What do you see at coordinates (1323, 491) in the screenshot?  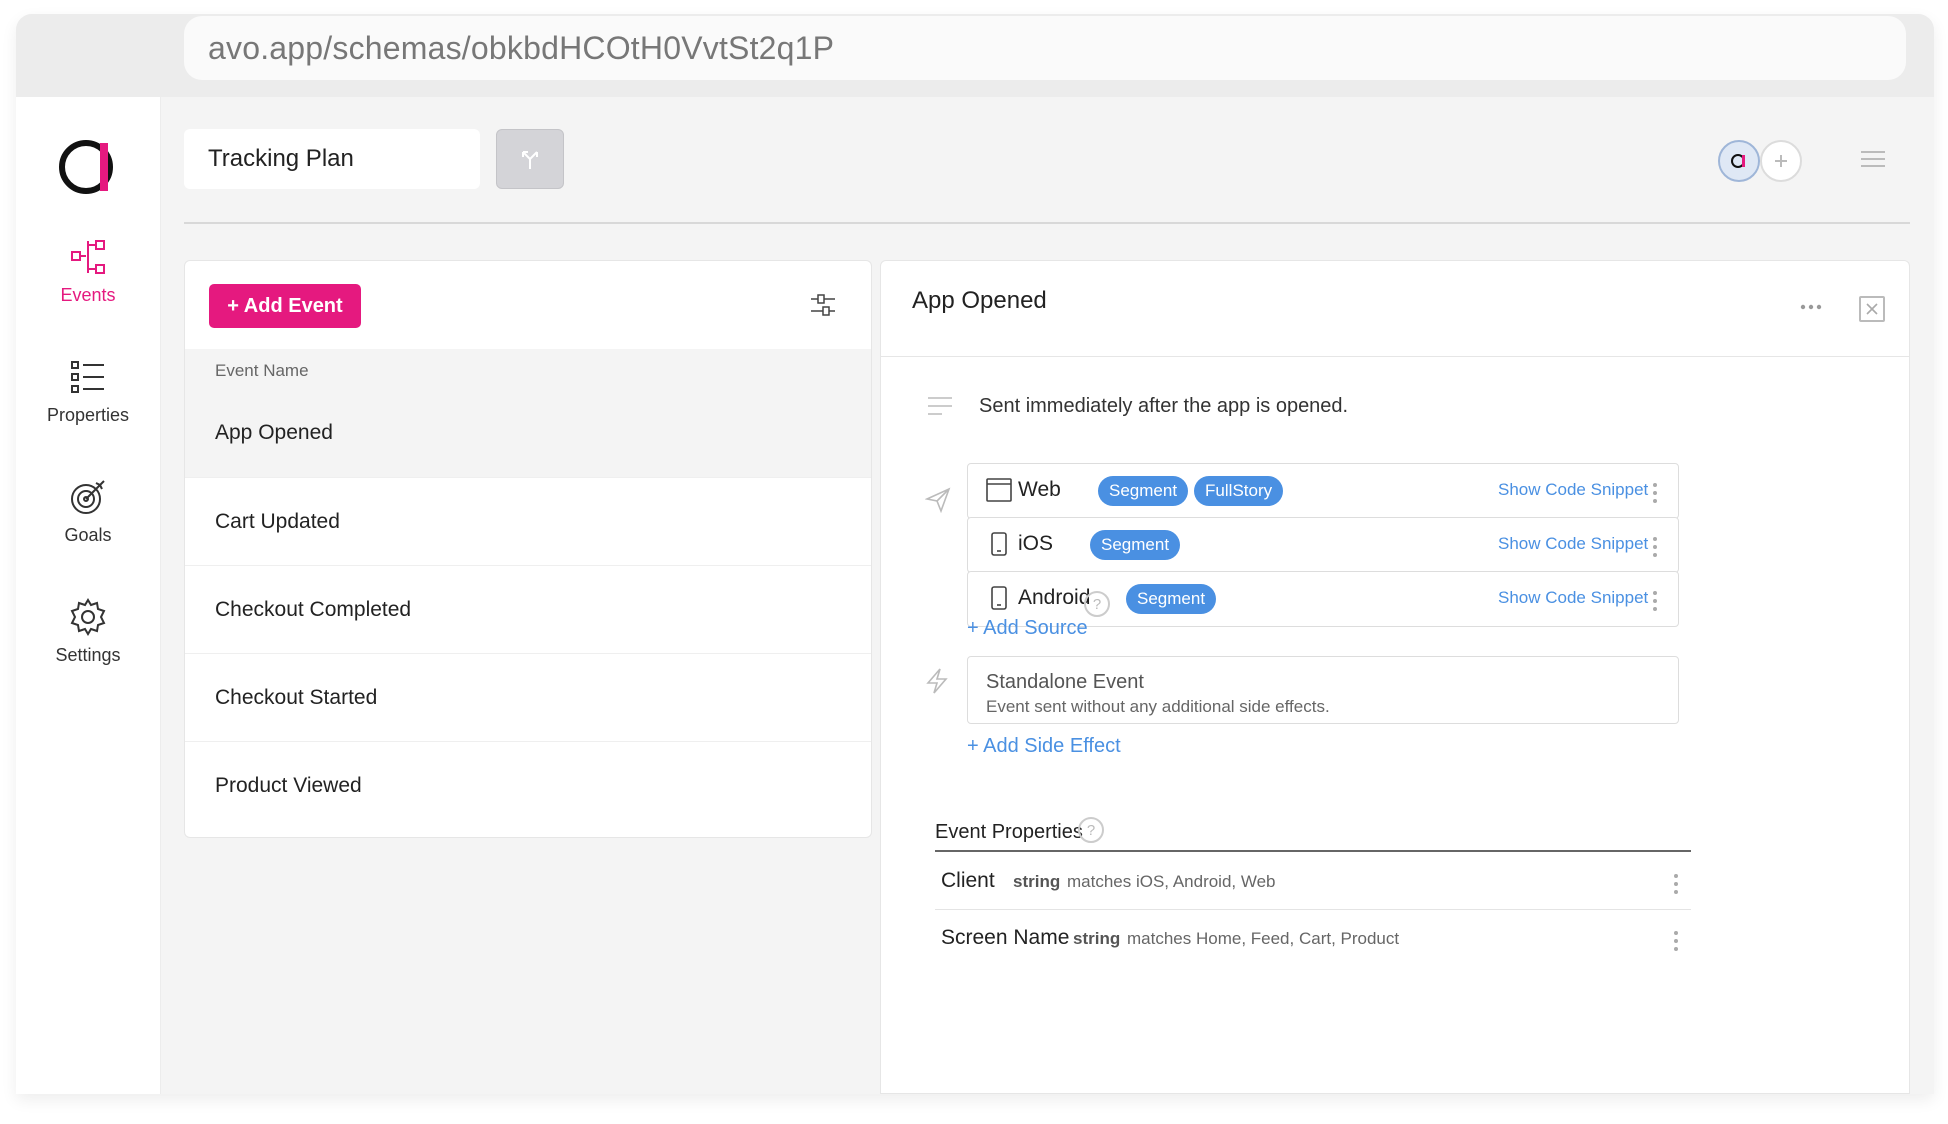 I see `source-row-web: Web Segment FullStory Show Code Snippet` at bounding box center [1323, 491].